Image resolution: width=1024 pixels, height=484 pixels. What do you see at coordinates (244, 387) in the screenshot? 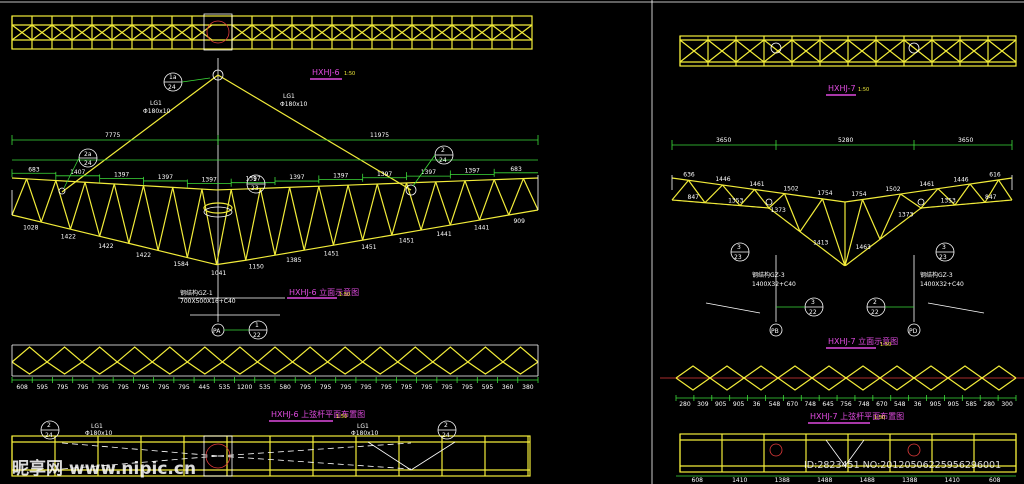
I see `bracing-dim: 1200` at bounding box center [244, 387].